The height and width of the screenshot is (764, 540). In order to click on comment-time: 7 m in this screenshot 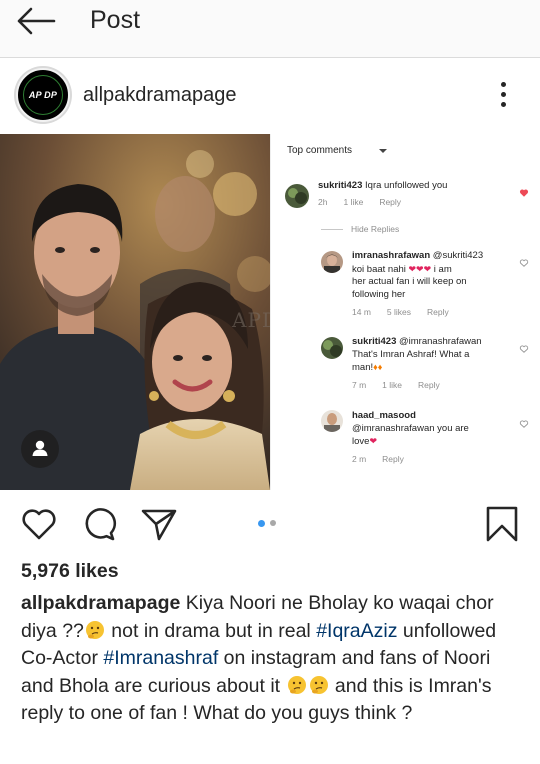, I will do `click(359, 385)`.